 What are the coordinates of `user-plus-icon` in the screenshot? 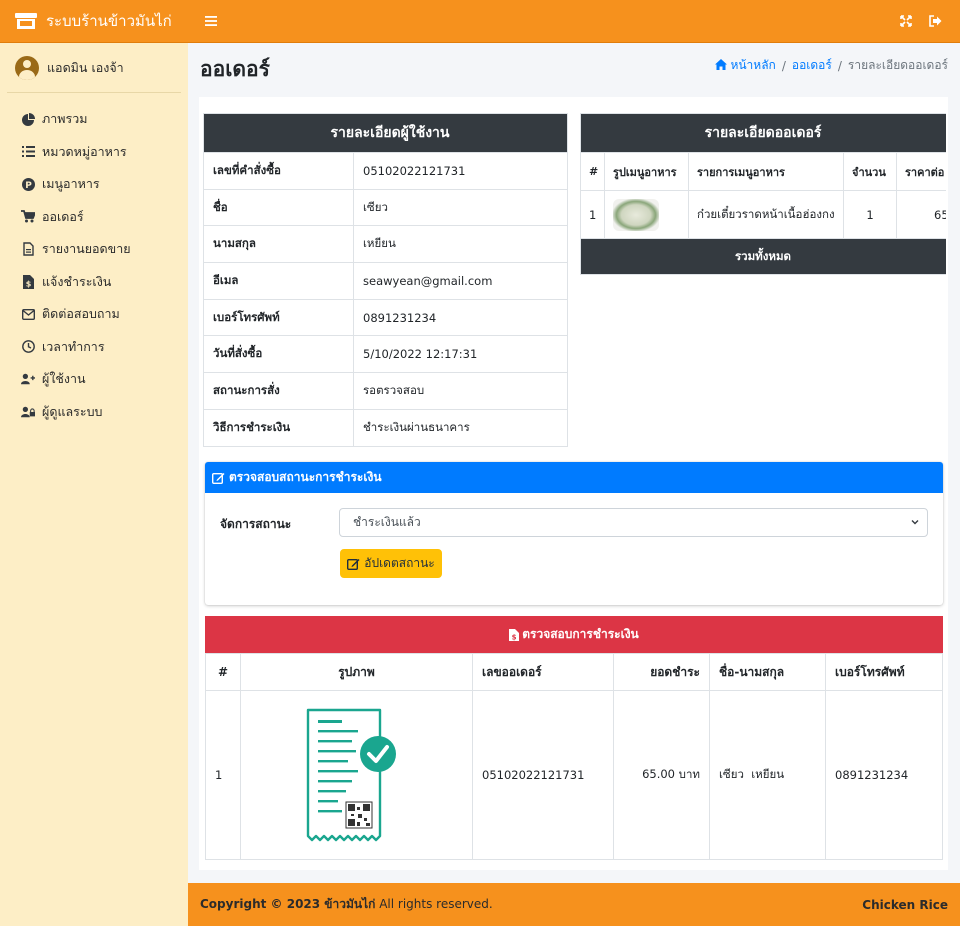 It's located at (28, 379).